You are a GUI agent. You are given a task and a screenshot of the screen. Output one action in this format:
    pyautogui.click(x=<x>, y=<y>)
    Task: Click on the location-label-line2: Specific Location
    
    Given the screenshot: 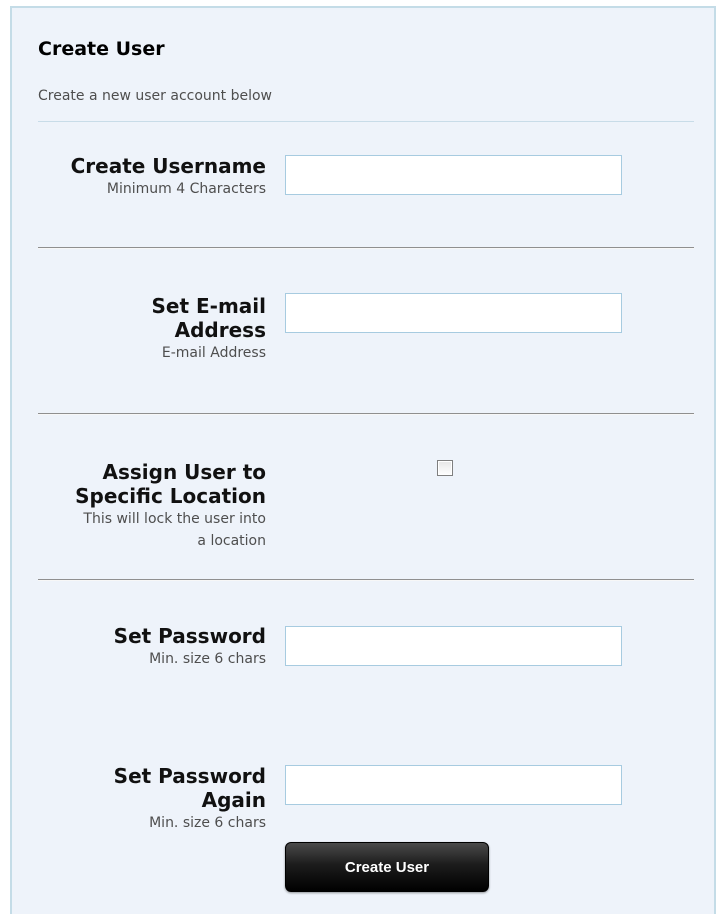 What is the action you would take?
    pyautogui.click(x=170, y=496)
    